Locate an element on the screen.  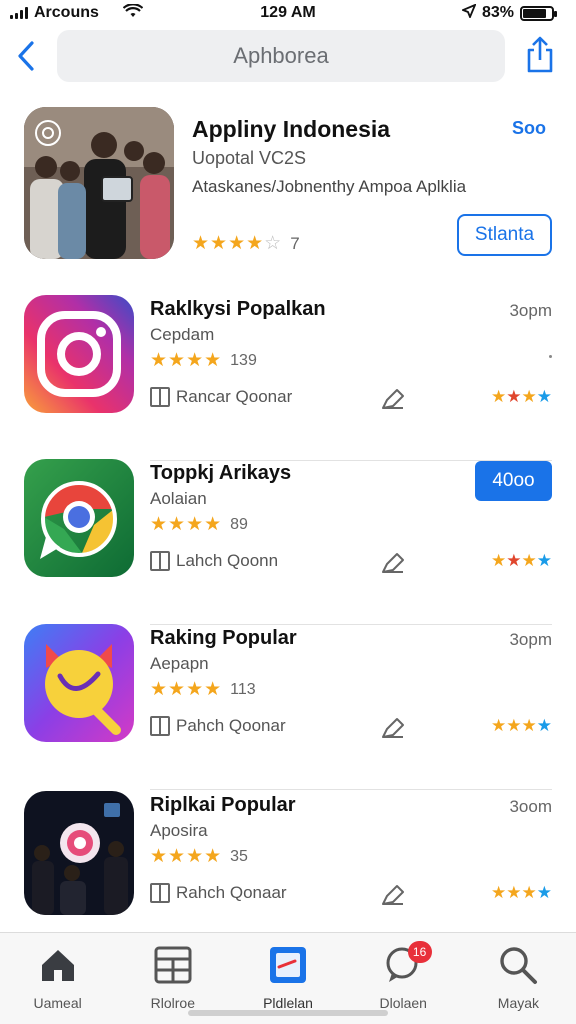
signal-icon is located at coordinates (19, 13).